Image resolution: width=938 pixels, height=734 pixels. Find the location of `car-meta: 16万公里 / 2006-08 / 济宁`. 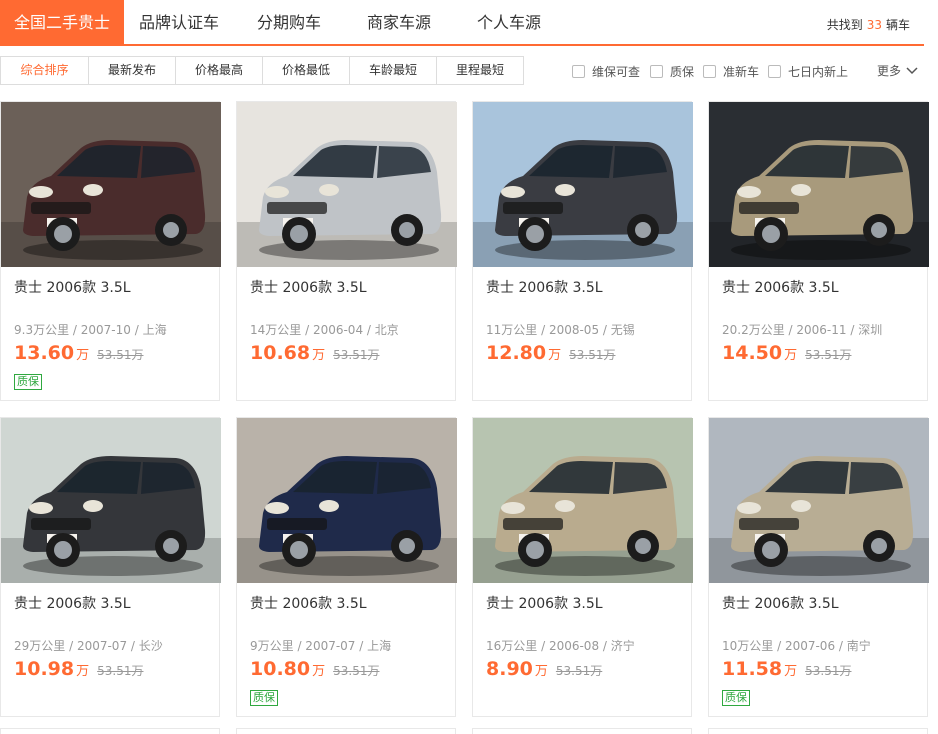

car-meta: 16万公里 / 2006-08 / 济宁 is located at coordinates (560, 646).